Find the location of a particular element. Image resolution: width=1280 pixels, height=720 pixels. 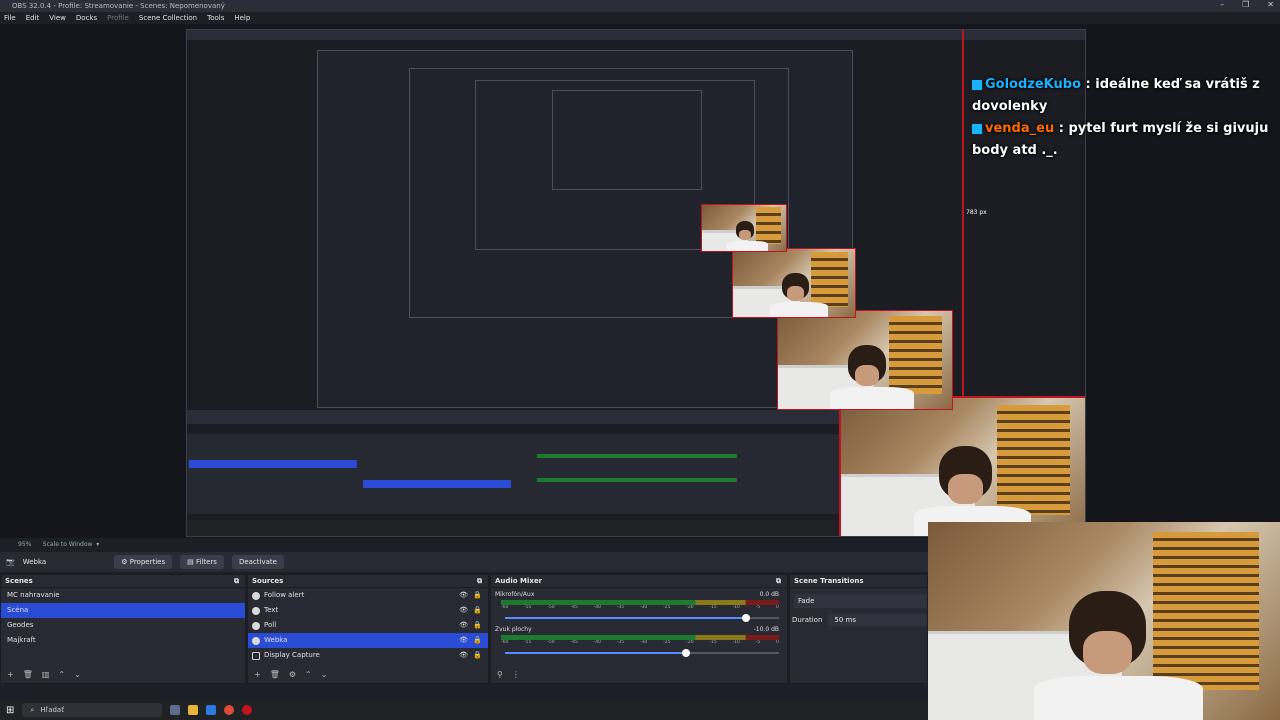

camera-icon: 📷 is located at coordinates (10, 562).